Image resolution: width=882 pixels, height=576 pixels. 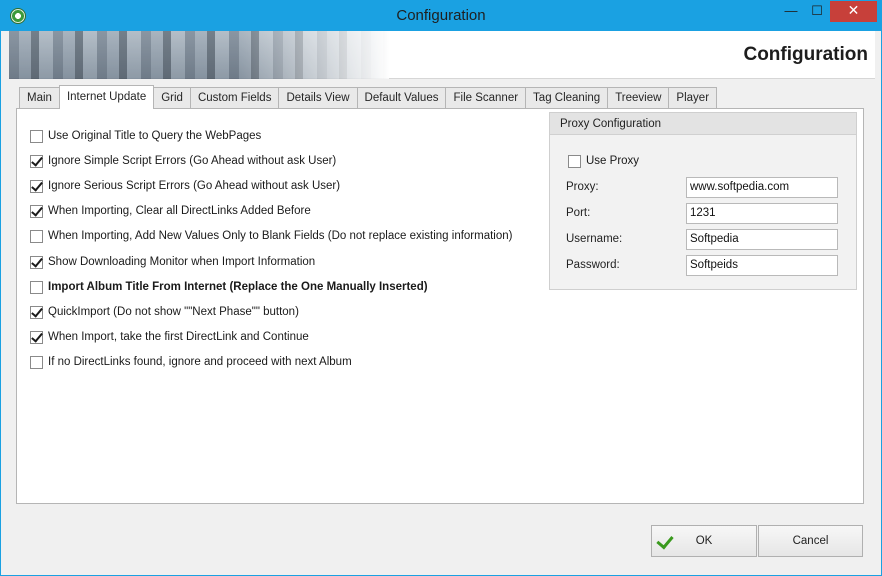 What do you see at coordinates (442, 55) in the screenshot?
I see `header-banner: Configuration` at bounding box center [442, 55].